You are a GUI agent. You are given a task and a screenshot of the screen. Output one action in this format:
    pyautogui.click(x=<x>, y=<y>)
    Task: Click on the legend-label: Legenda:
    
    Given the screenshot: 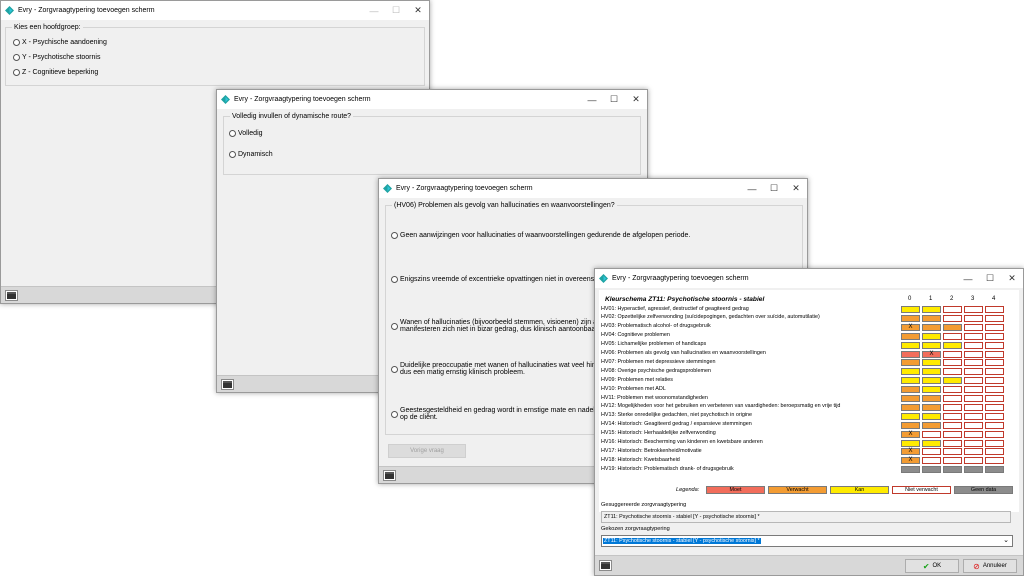 What is the action you would take?
    pyautogui.click(x=688, y=490)
    